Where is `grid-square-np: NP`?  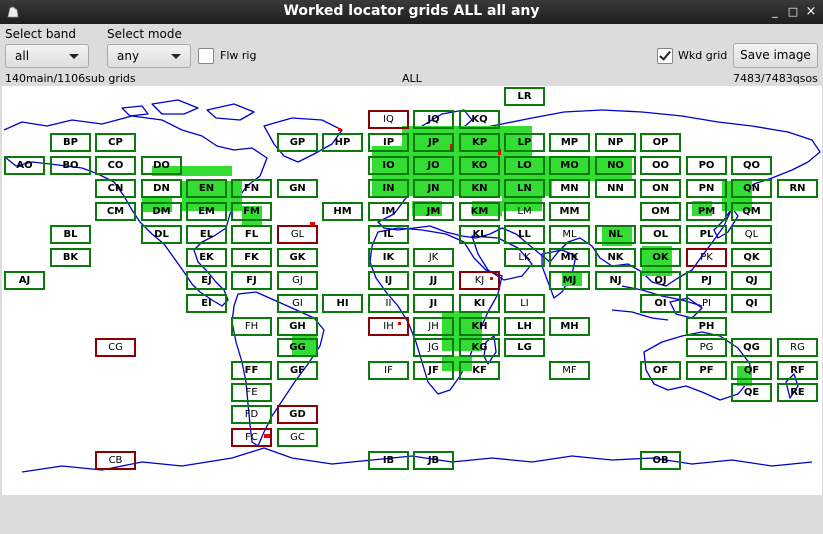 grid-square-np: NP is located at coordinates (615, 142).